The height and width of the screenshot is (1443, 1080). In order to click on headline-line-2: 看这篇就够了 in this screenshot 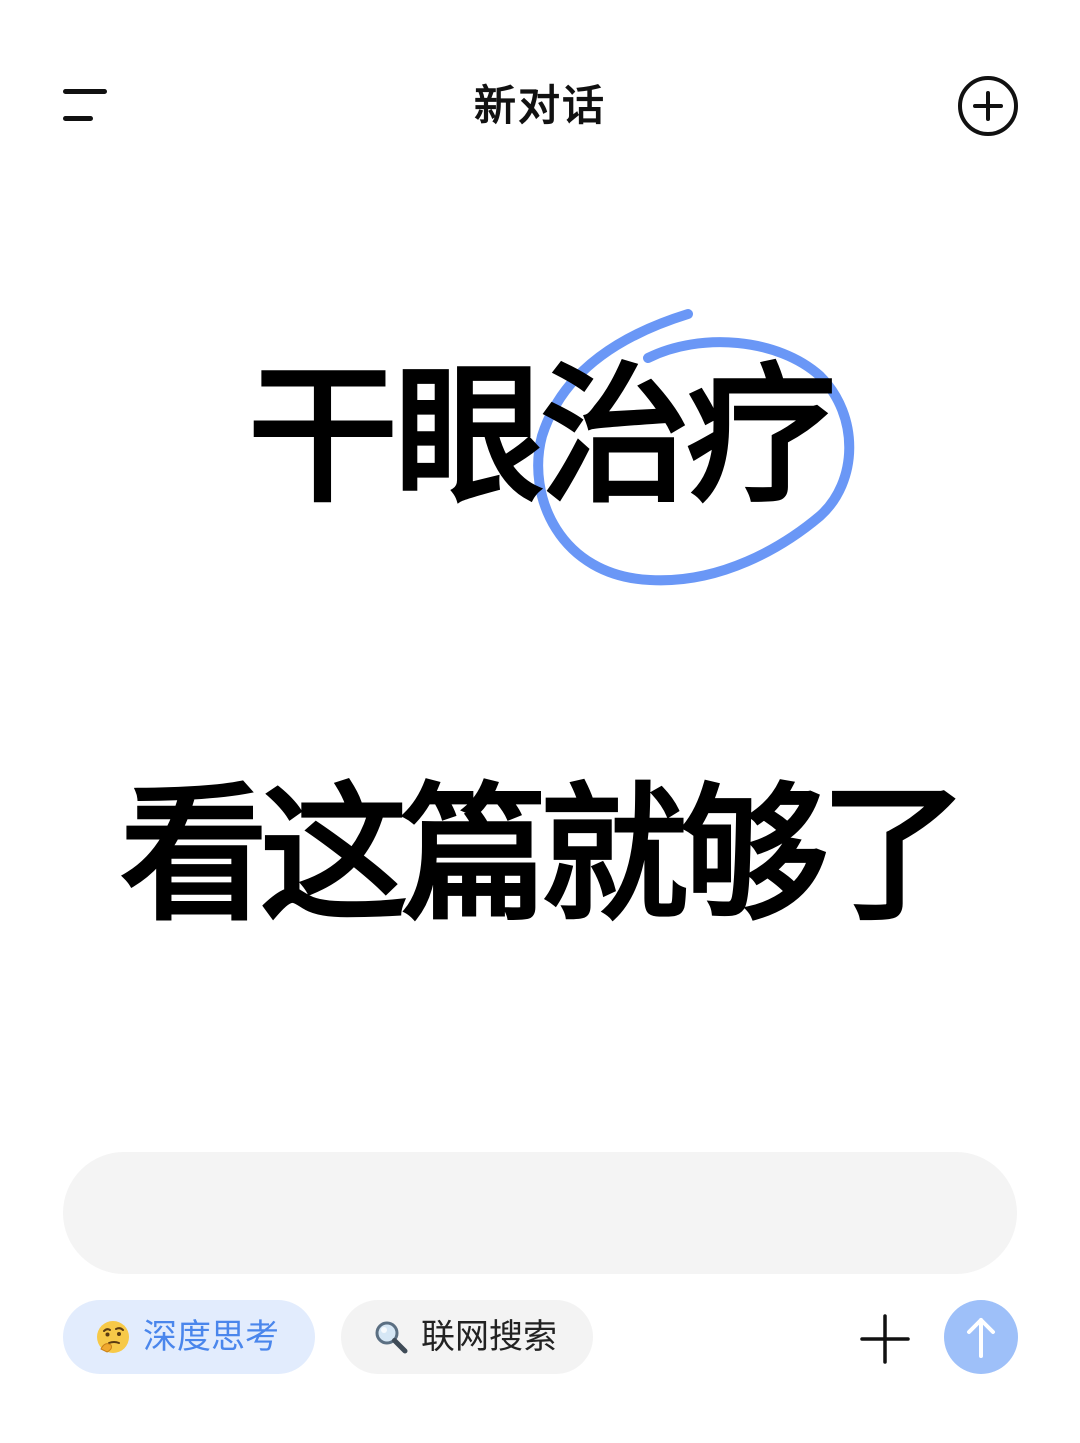, I will do `click(544, 855)`.